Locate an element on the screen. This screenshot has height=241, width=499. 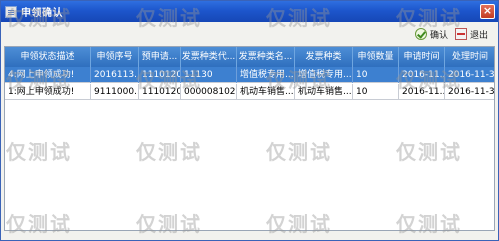
exit-button: 退出 is located at coordinates (471, 34).